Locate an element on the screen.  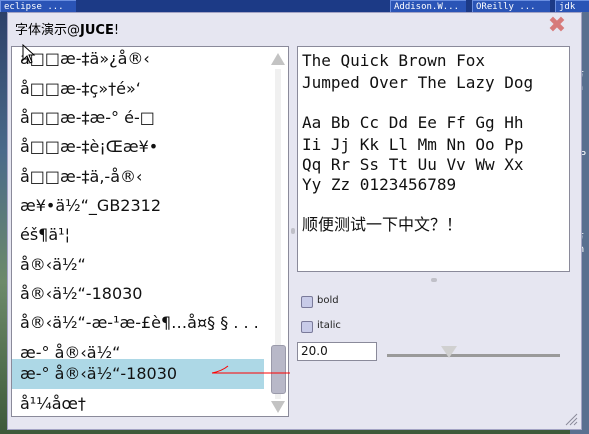
font-list-item: å®‹ä½“-æ-¹æ-£è¶…å¤§ § . . . is located at coordinates (139, 328).